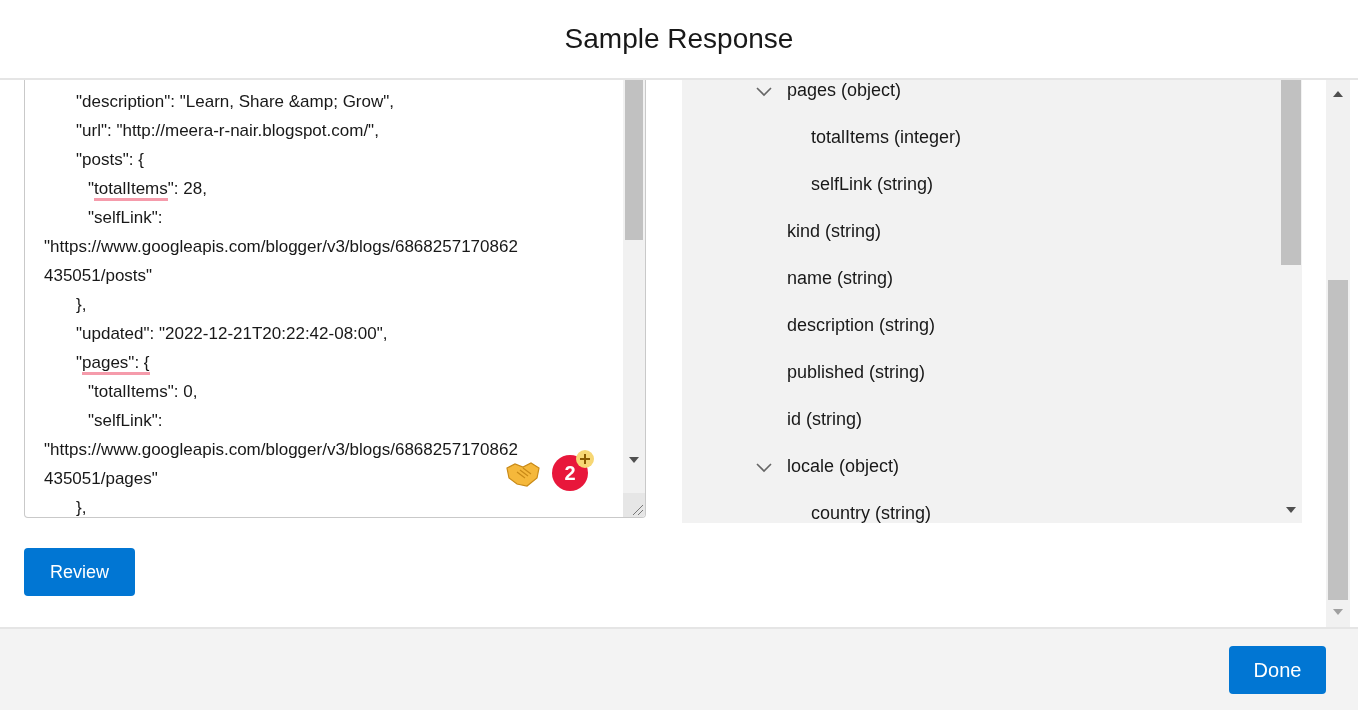  What do you see at coordinates (634, 505) in the screenshot?
I see `resize-handle` at bounding box center [634, 505].